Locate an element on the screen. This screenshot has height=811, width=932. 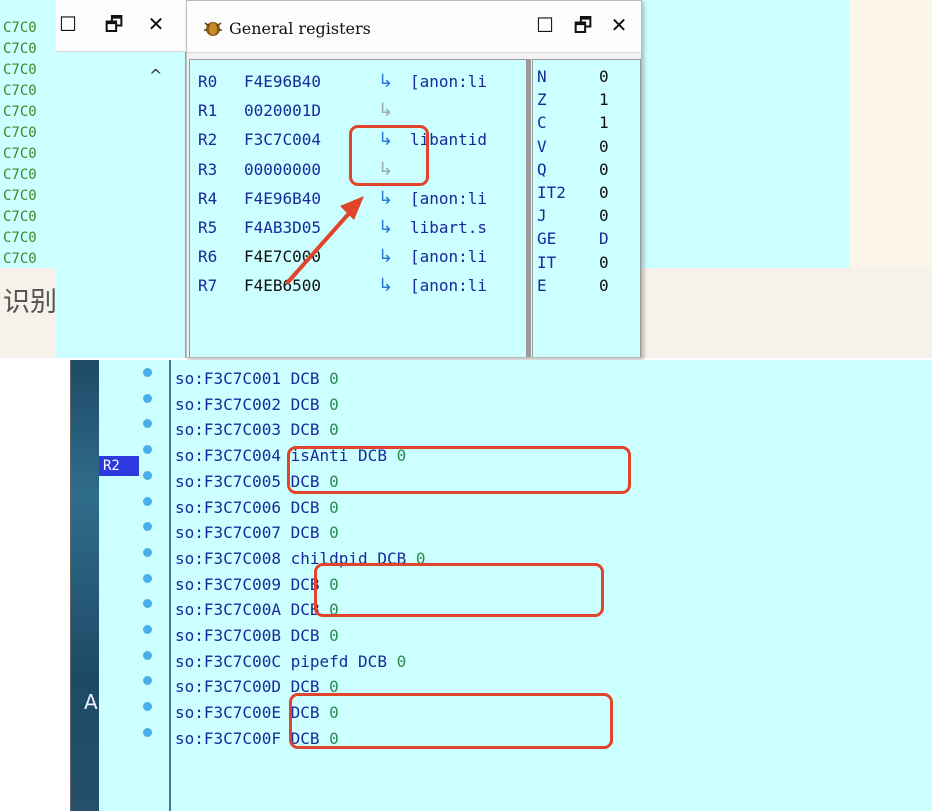
row-address: so:F3C7C006 is located at coordinates (228, 507).